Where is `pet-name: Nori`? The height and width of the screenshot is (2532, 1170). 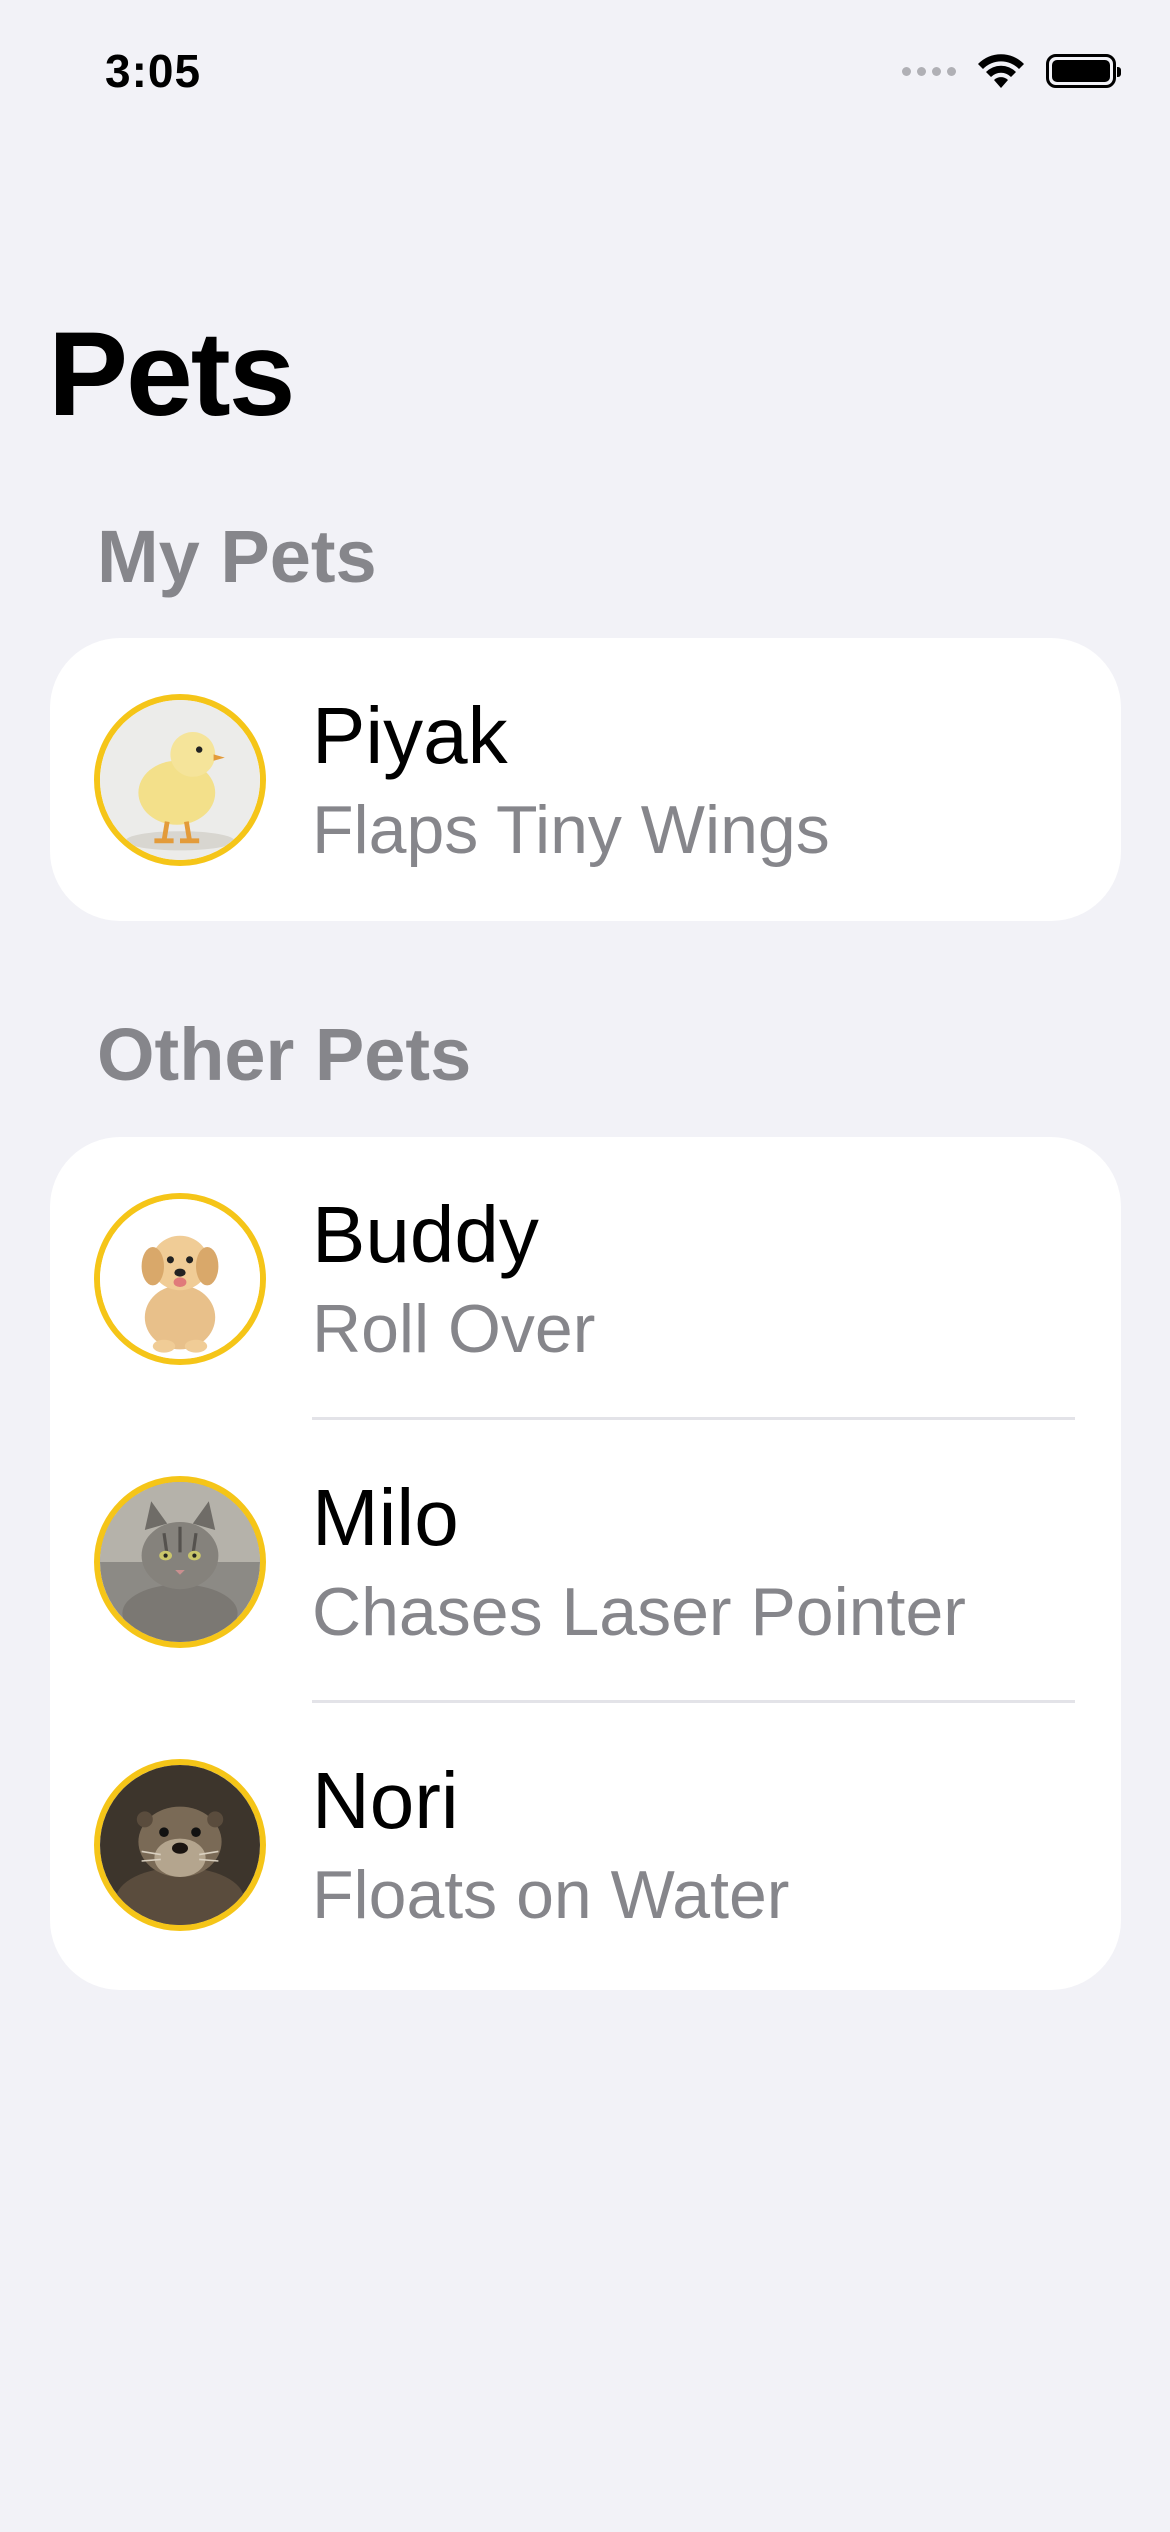 pet-name: Nori is located at coordinates (385, 1800).